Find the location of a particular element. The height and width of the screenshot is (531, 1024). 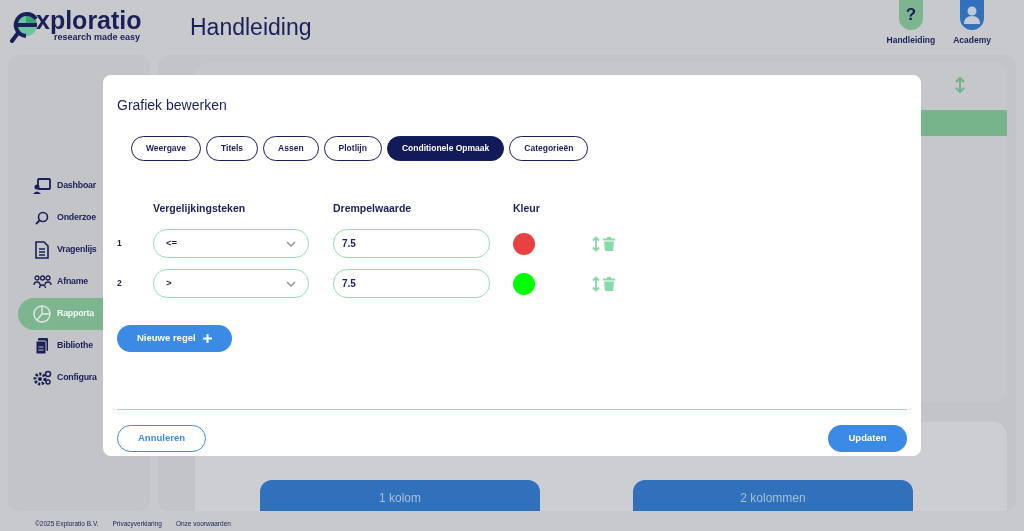

dialog-title: Grafiek bewerken is located at coordinates (172, 105).